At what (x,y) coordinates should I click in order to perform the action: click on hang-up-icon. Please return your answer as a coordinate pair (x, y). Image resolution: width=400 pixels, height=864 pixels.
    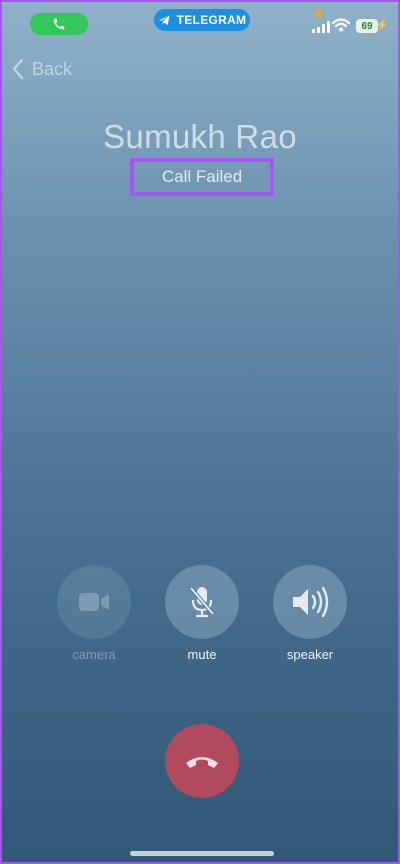
    Looking at the image, I should click on (202, 762).